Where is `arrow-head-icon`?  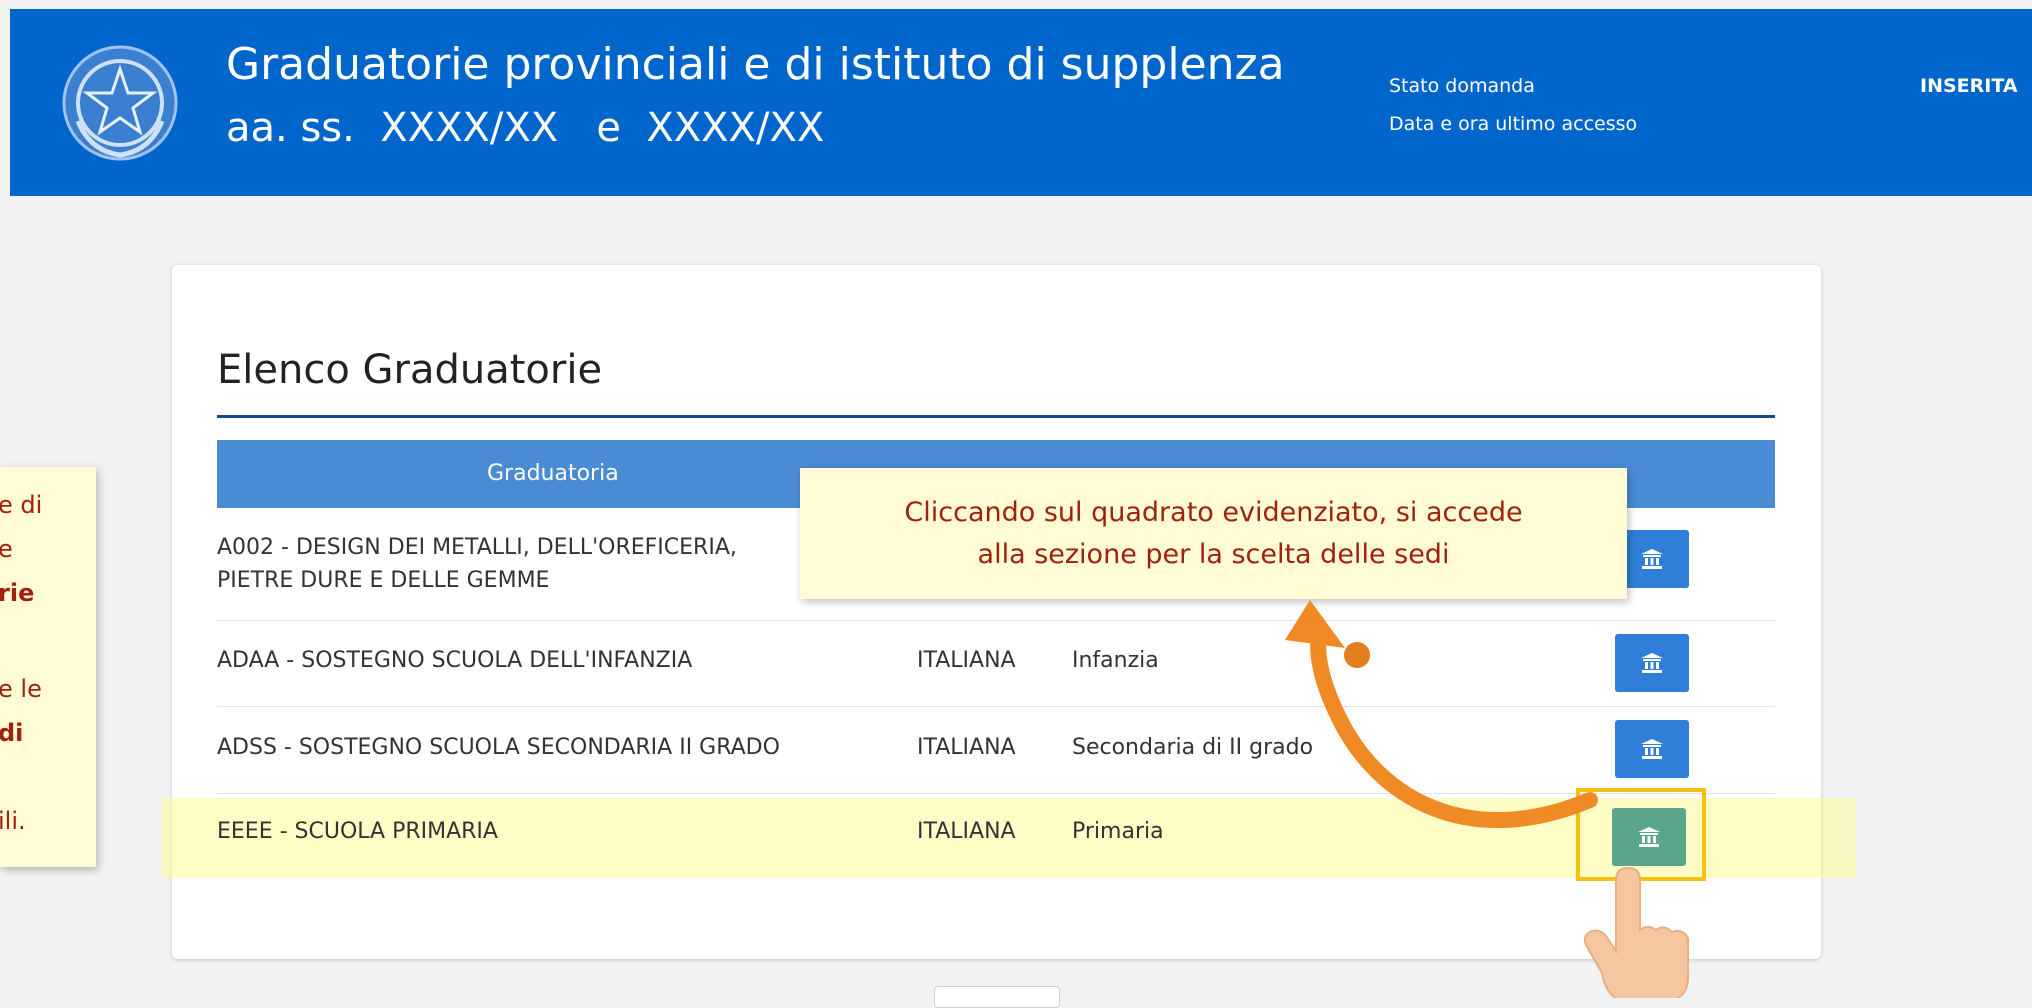
arrow-head-icon is located at coordinates (1315, 624).